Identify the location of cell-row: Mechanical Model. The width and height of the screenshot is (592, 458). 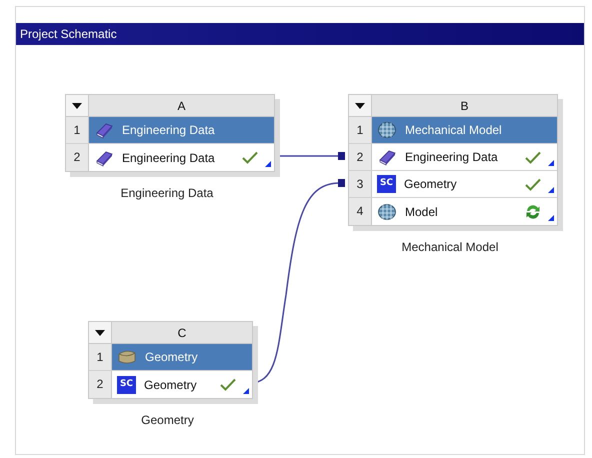
(464, 130).